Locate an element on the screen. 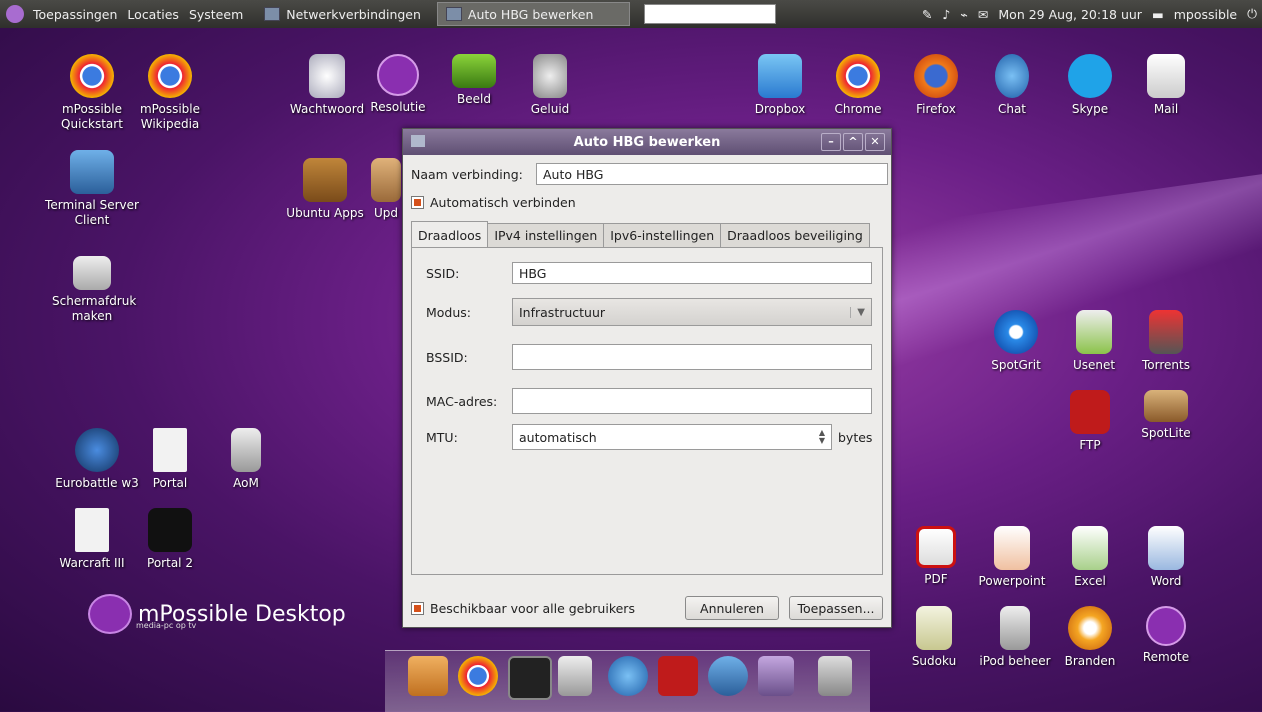  ipod-icon is located at coordinates (1015, 628).